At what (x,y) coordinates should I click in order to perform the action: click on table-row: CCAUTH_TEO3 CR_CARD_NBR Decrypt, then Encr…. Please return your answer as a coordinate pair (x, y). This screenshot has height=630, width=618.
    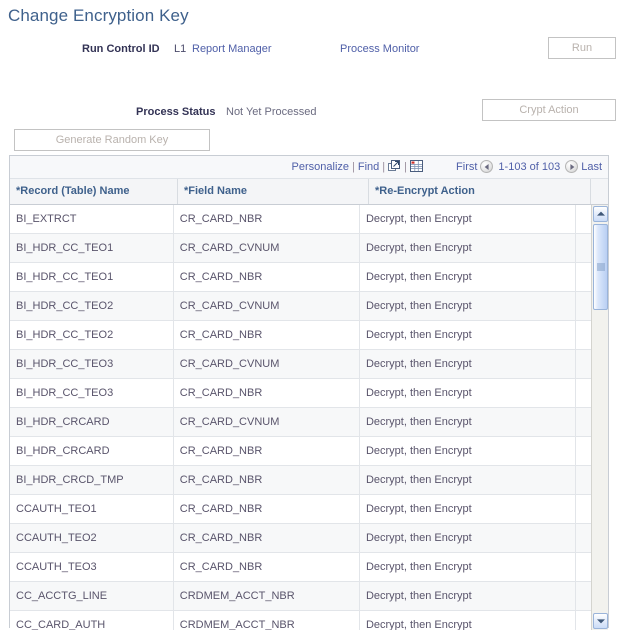
    Looking at the image, I should click on (301, 567).